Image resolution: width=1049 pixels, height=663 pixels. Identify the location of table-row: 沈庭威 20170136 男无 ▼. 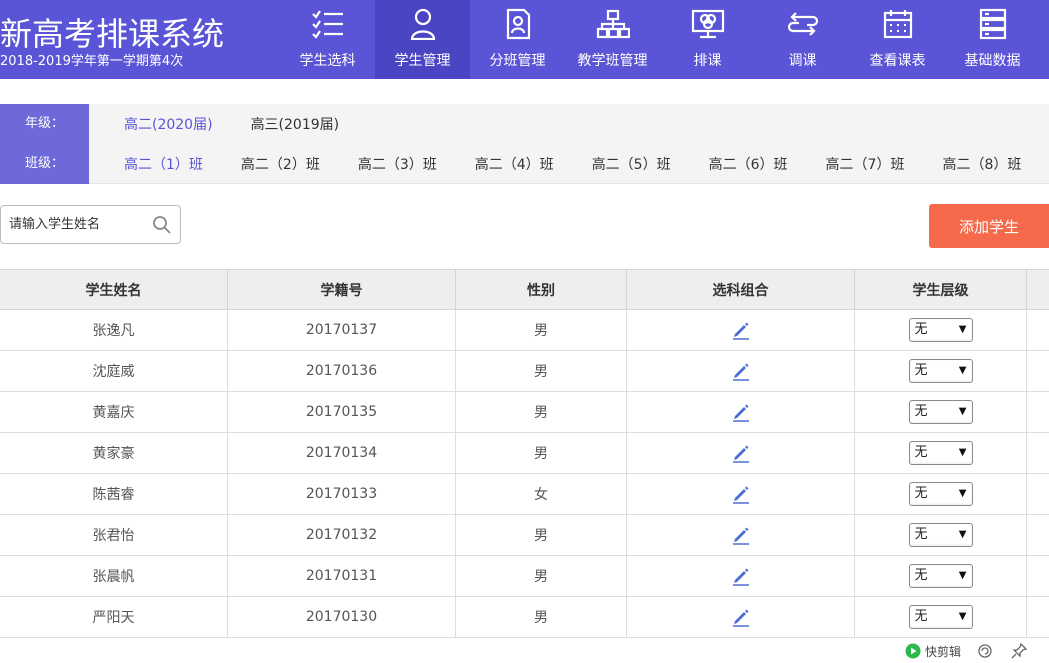
(524, 371).